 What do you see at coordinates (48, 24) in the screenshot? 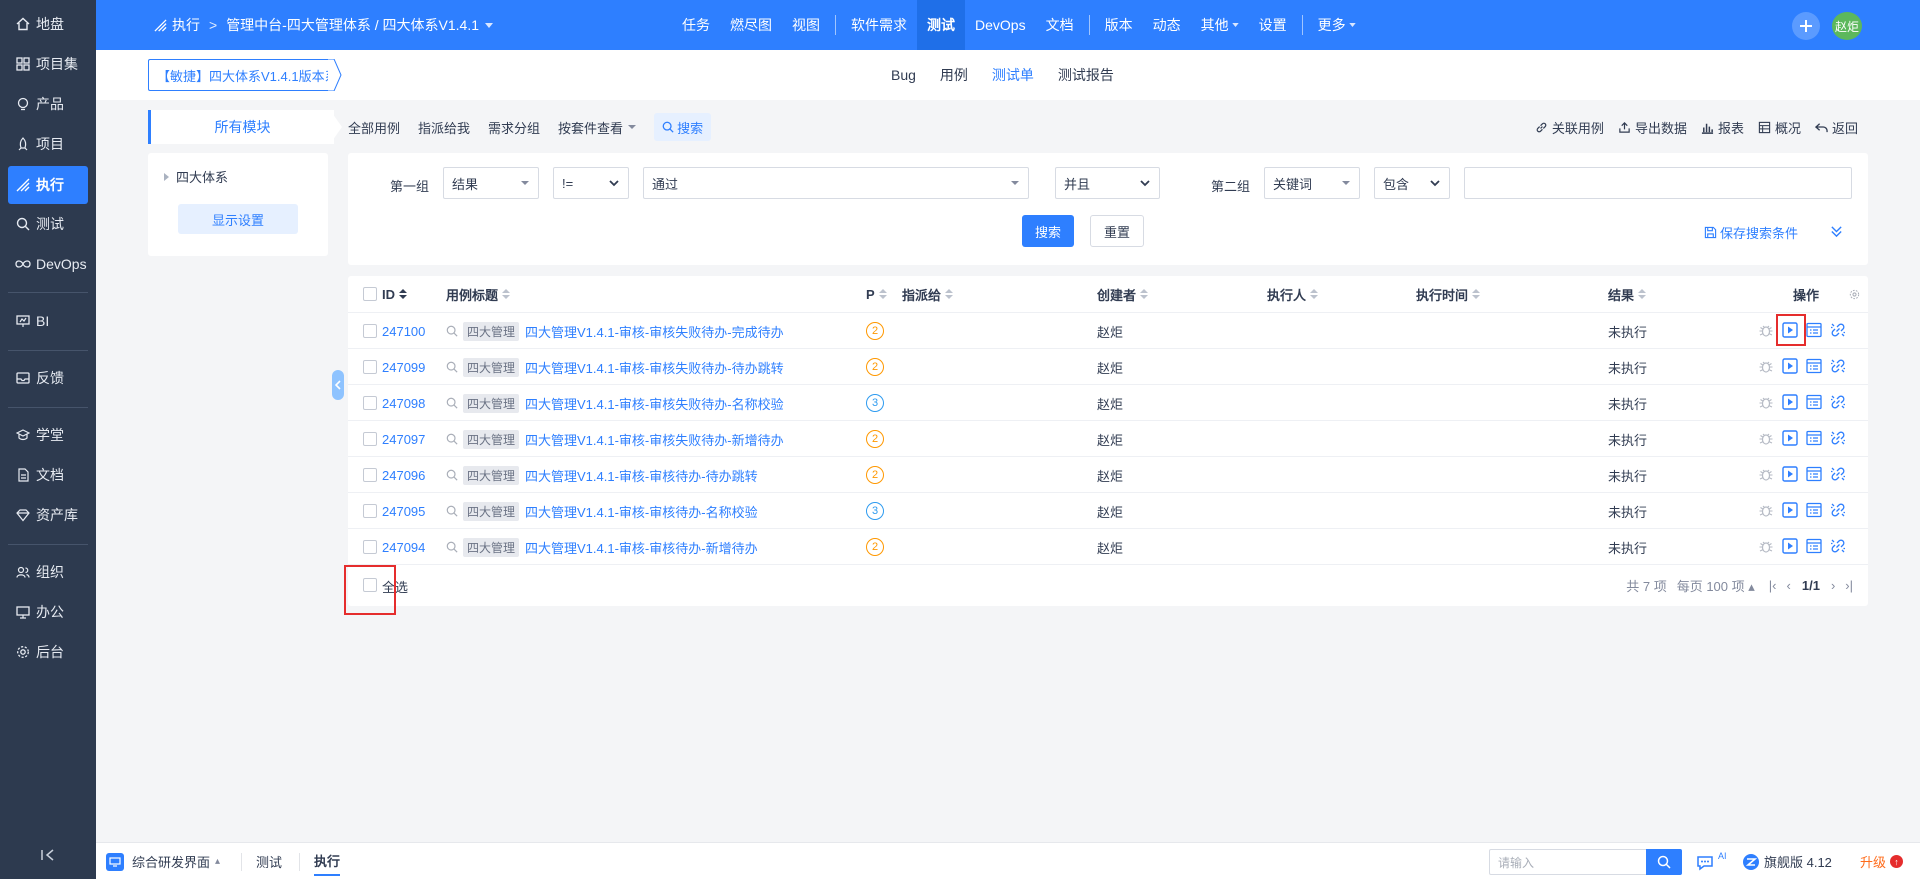
I see `sidebar-item-dashboard: 地盘` at bounding box center [48, 24].